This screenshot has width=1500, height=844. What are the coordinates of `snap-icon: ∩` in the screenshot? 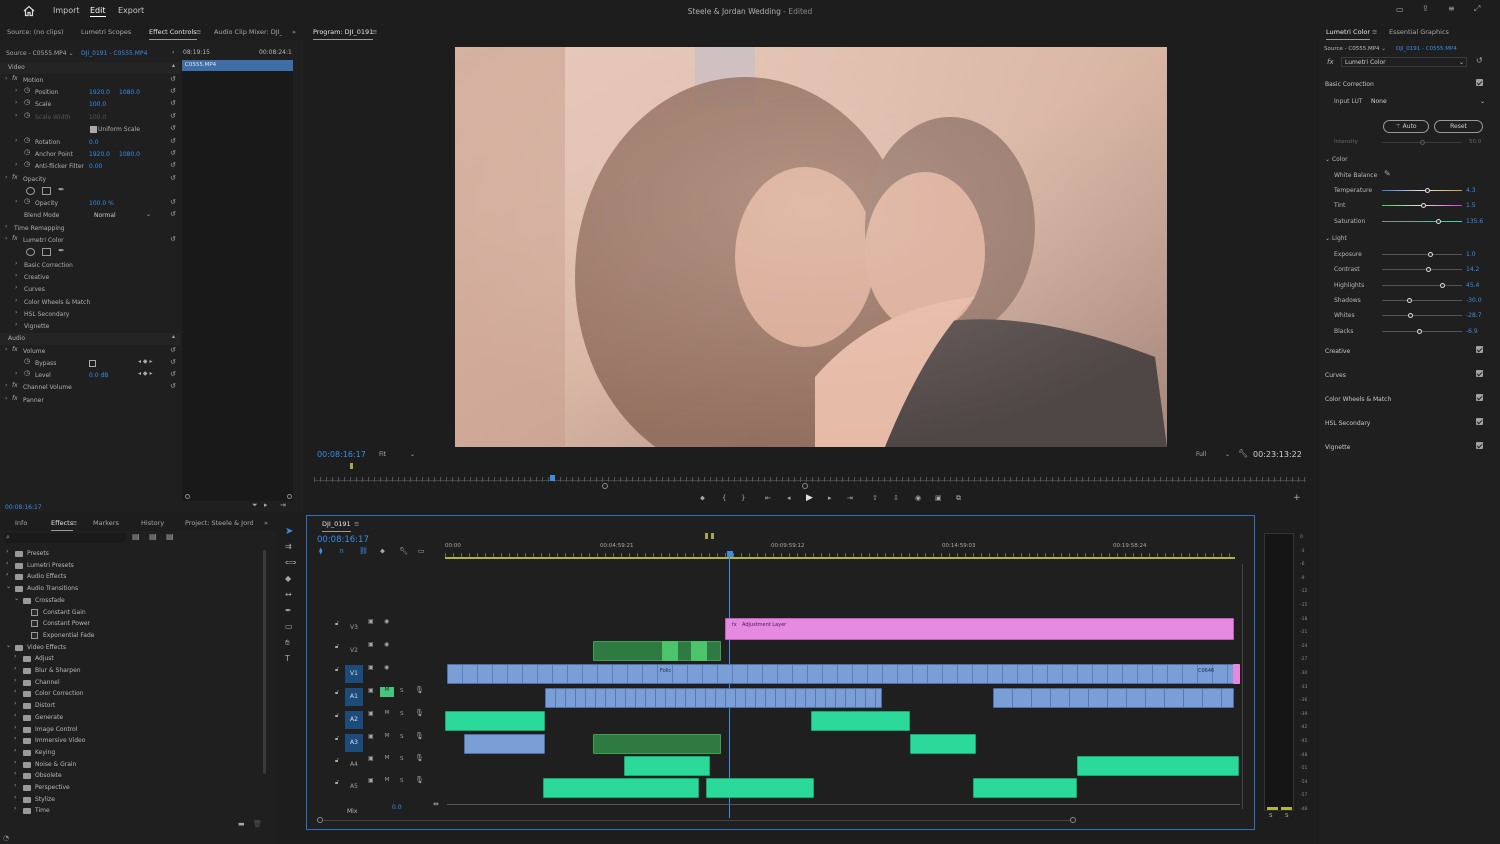 It's located at (341, 551).